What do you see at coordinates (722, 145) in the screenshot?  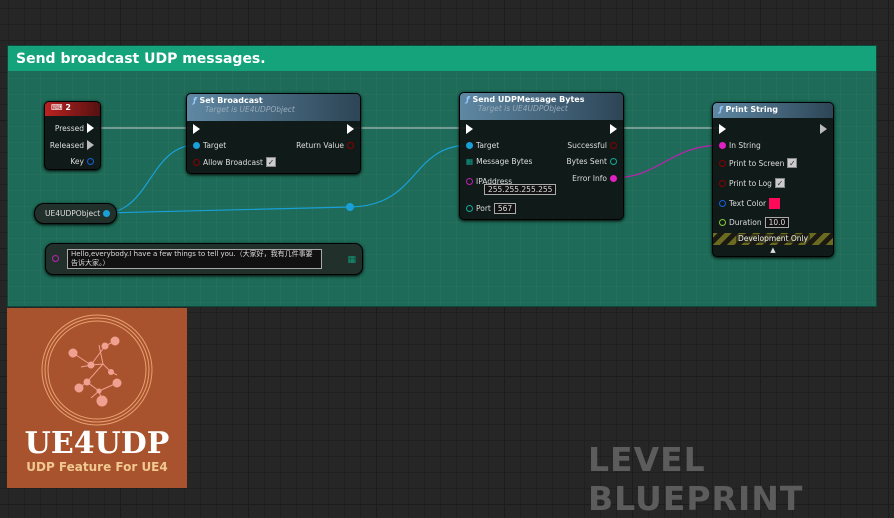 I see `in-string-pin` at bounding box center [722, 145].